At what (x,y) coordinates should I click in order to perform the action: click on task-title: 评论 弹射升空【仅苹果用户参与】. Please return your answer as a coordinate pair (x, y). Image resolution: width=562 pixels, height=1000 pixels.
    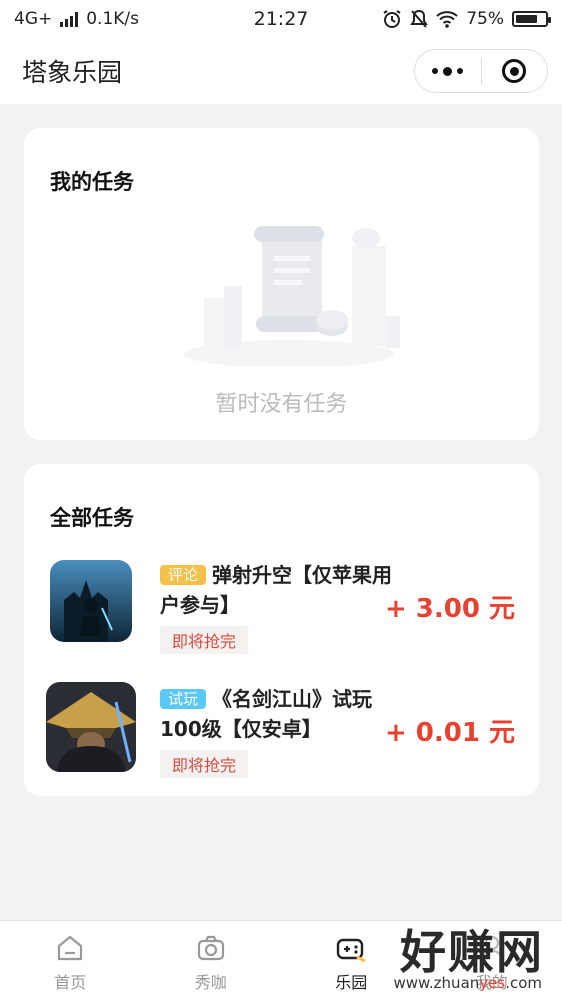
    Looking at the image, I should click on (280, 590).